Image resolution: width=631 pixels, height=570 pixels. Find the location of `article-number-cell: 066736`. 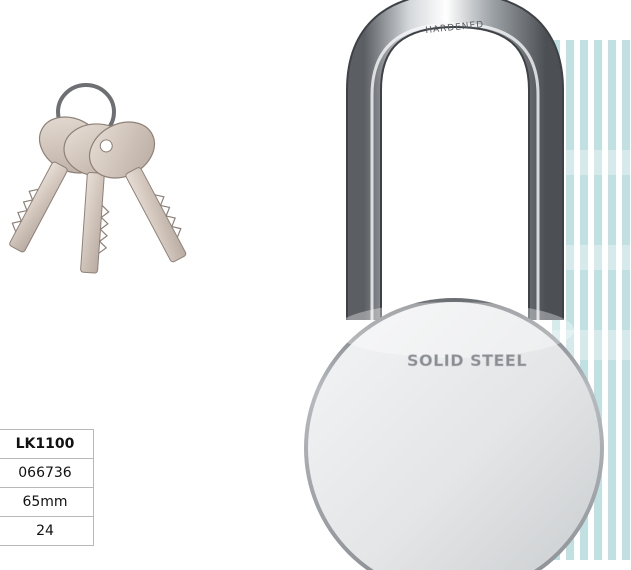

article-number-cell: 066736 is located at coordinates (47, 473).